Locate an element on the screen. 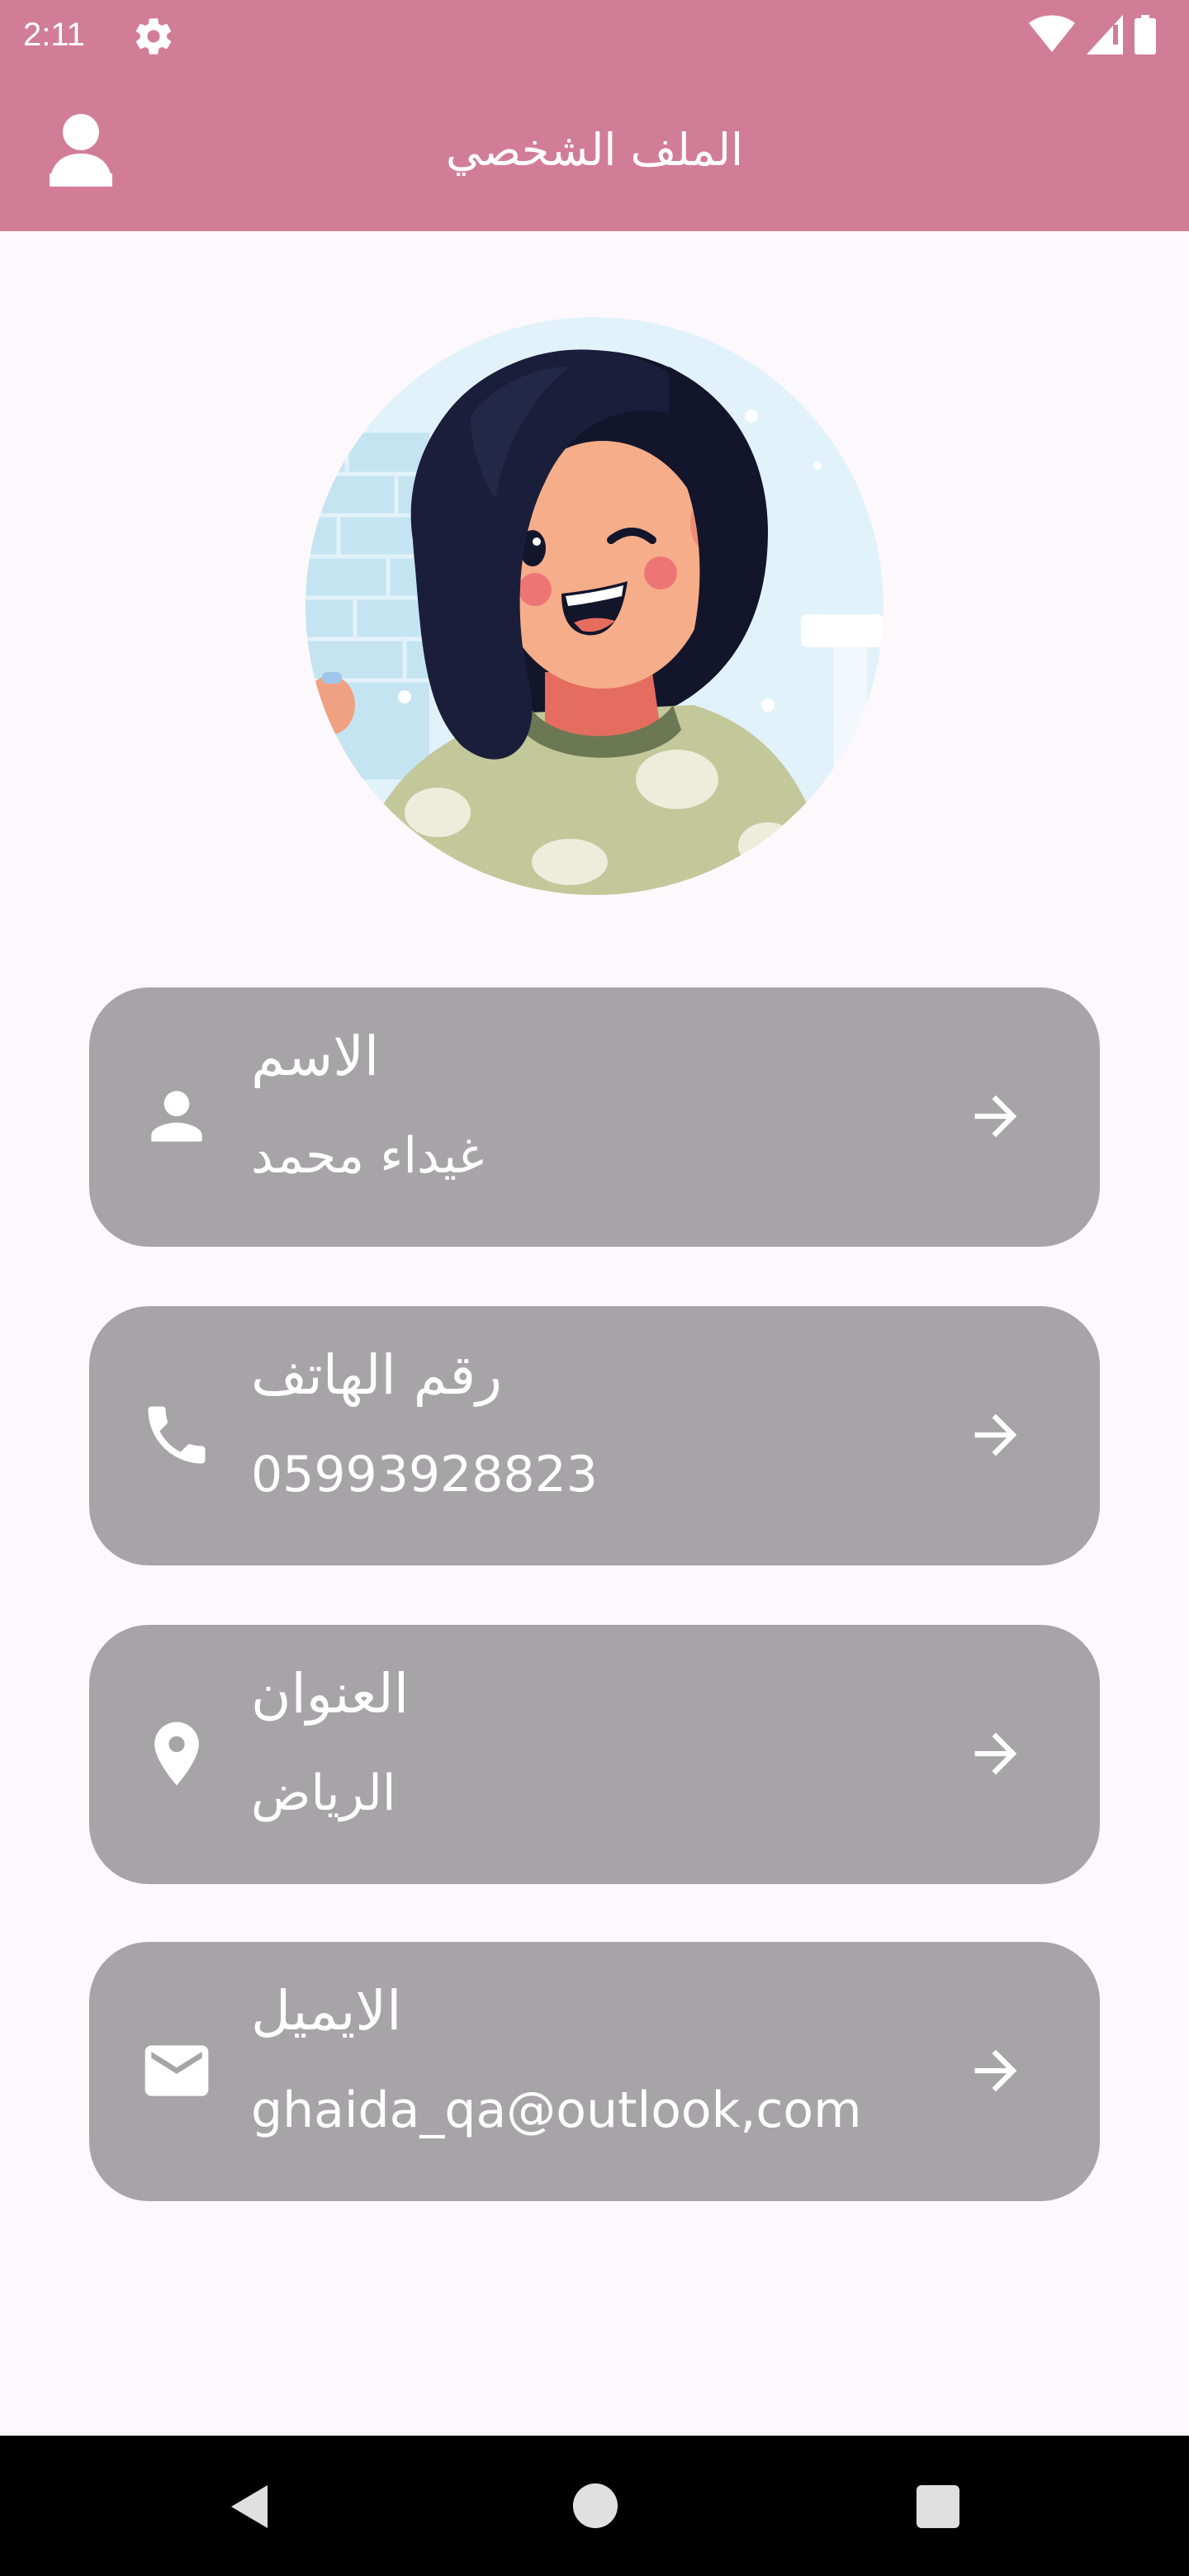 The width and height of the screenshot is (1189, 2576). address-card: العنوان الرياض is located at coordinates (594, 1754).